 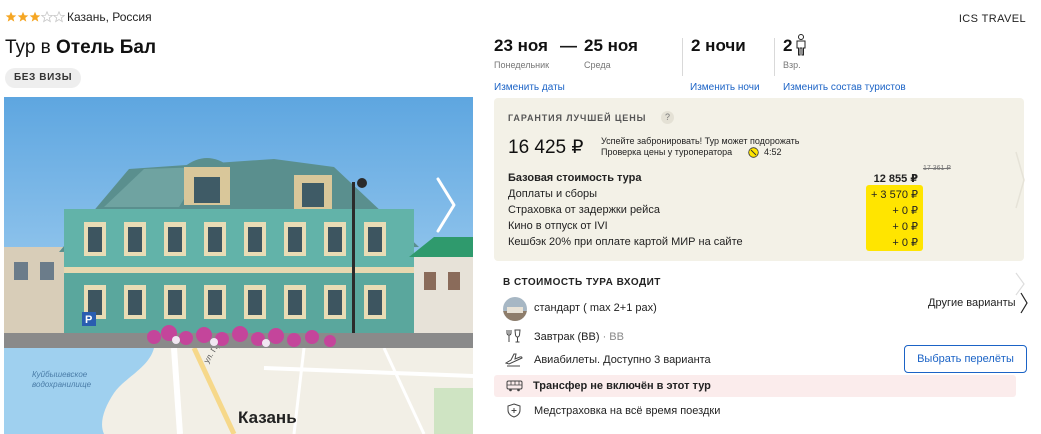 I want to click on hotel-name: Отель Бал, so click(x=106, y=47).